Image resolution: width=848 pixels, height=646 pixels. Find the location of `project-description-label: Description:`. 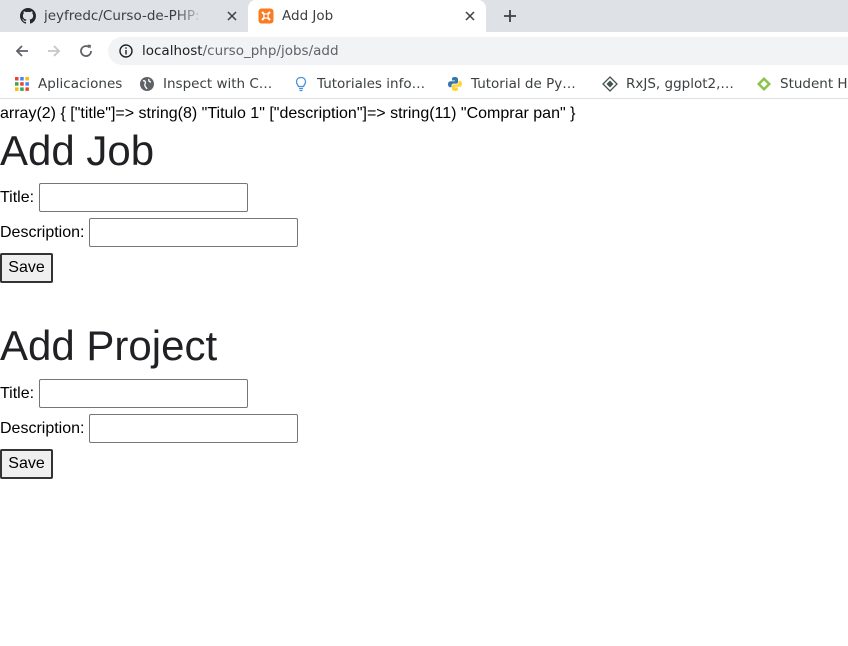

project-description-label: Description: is located at coordinates (42, 428).